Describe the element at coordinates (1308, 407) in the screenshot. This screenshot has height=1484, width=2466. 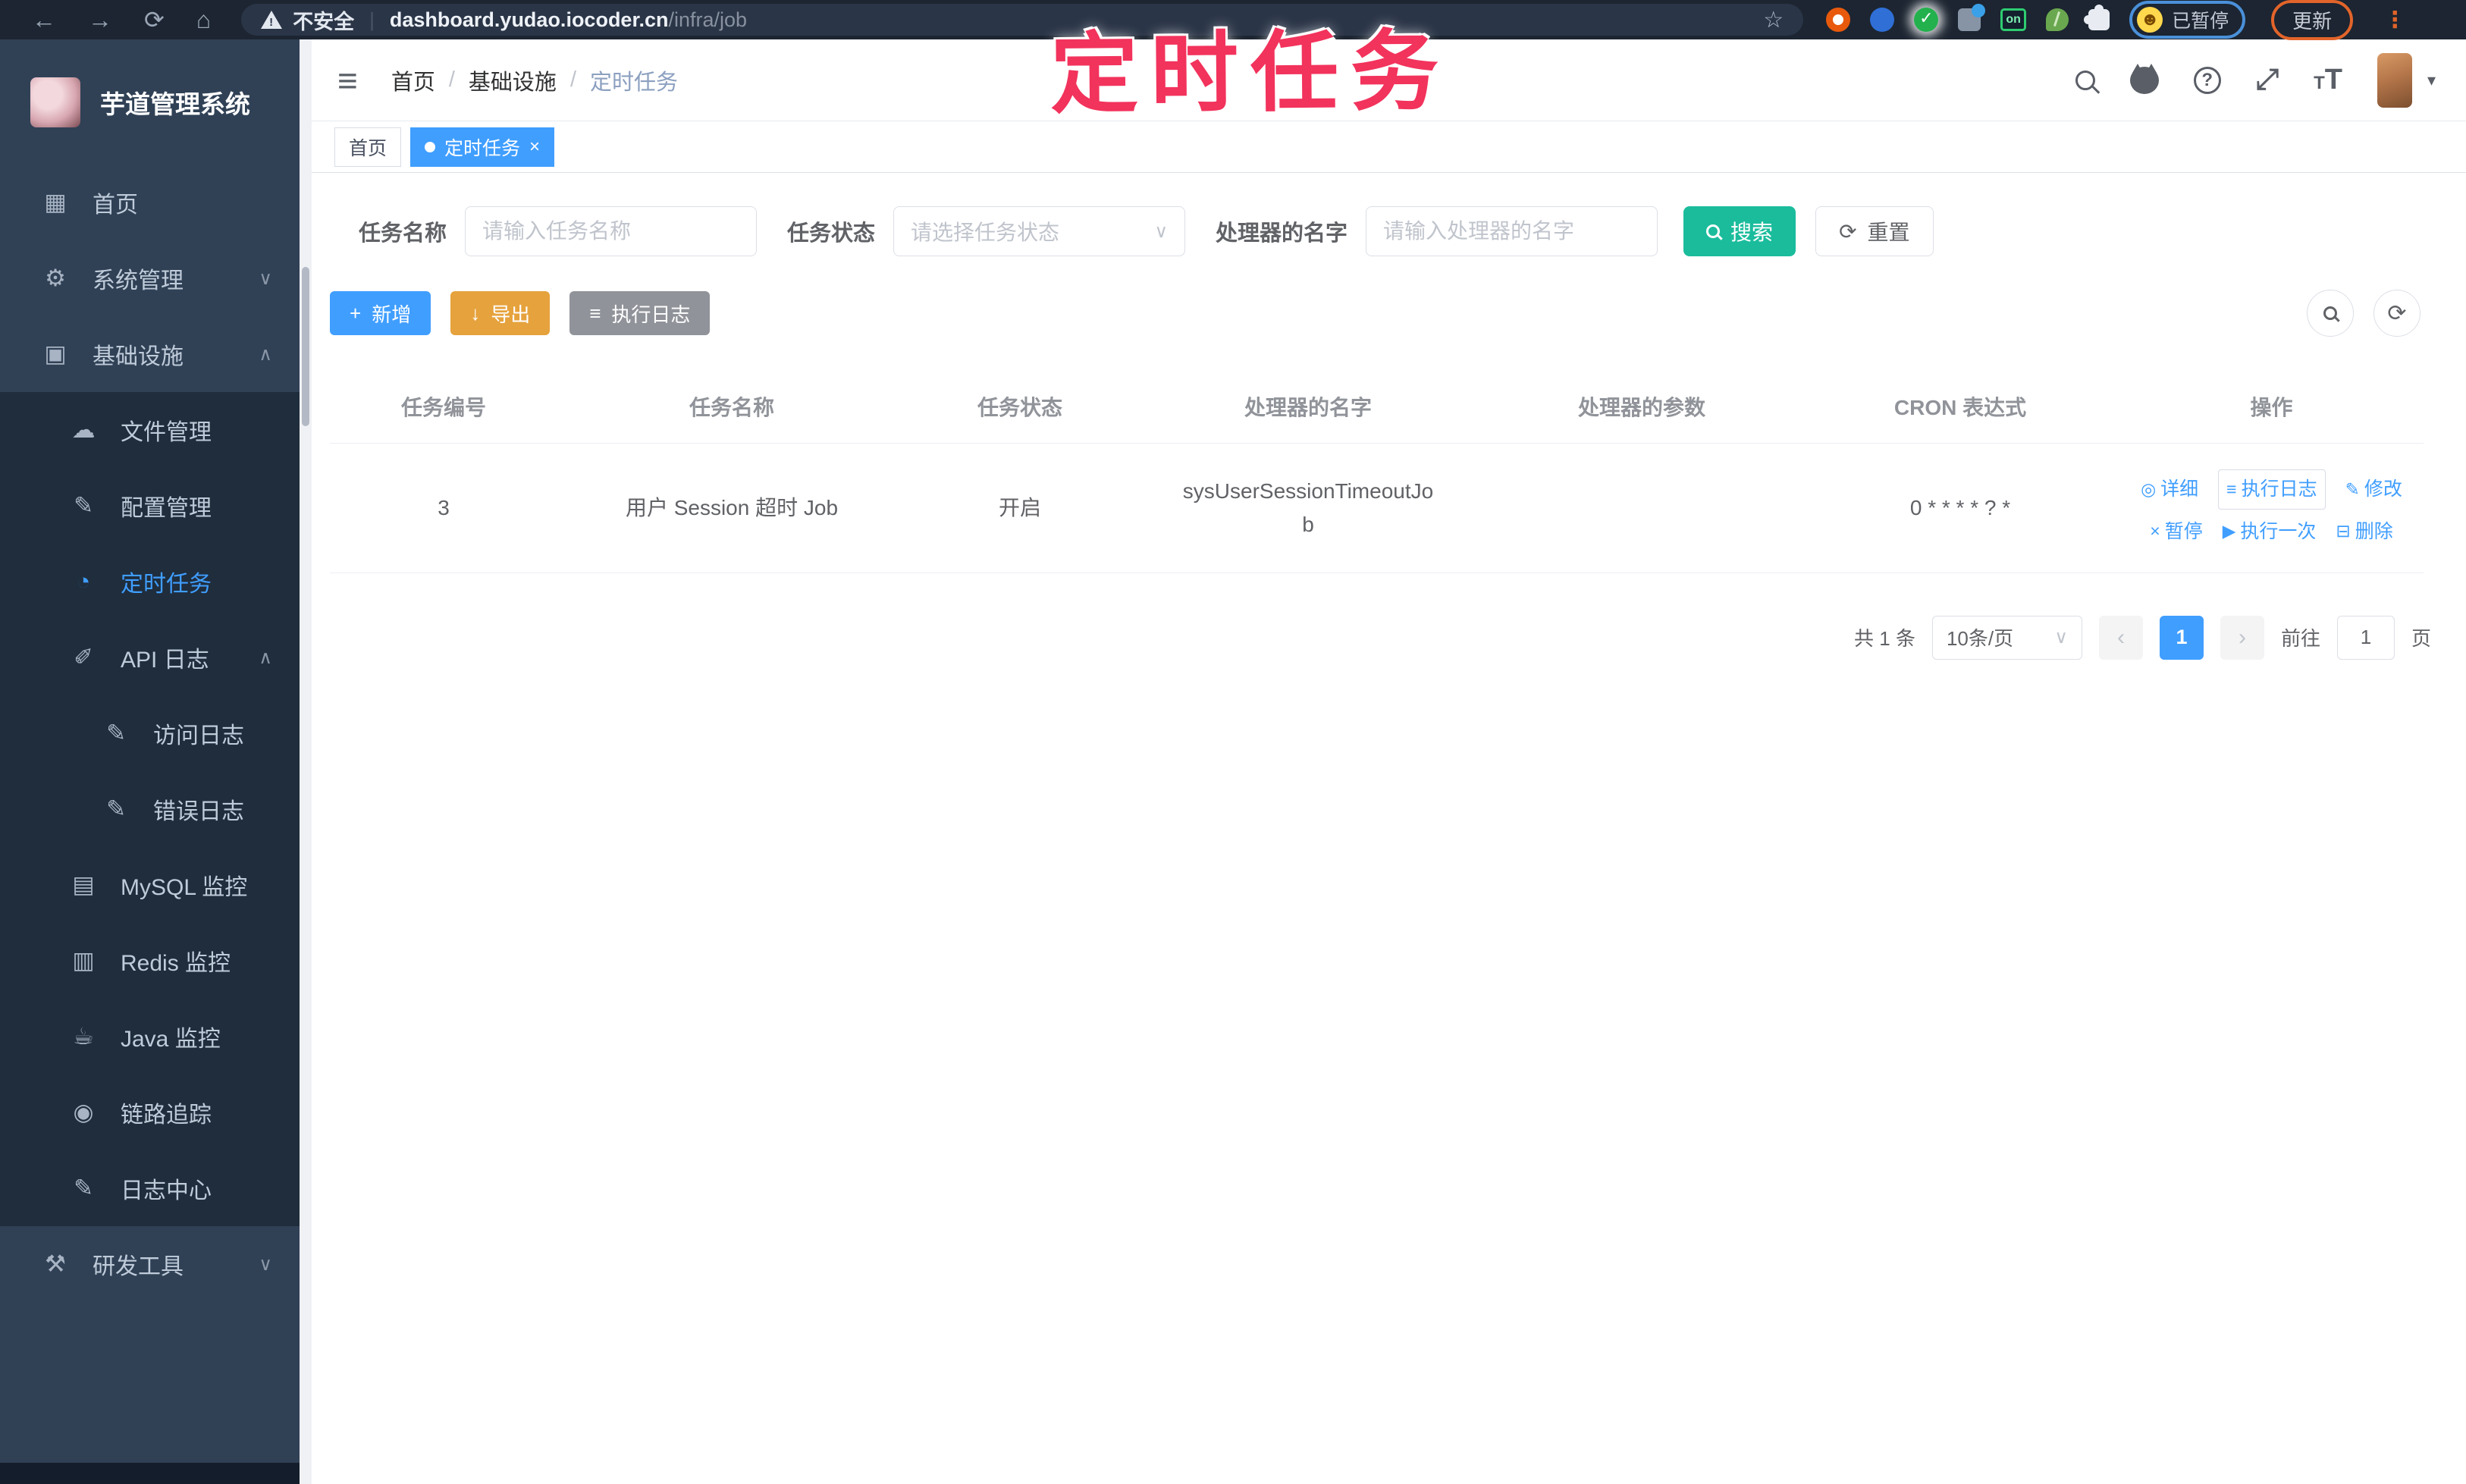
I see `col-header-handler-name: 处理器的名字` at that location.